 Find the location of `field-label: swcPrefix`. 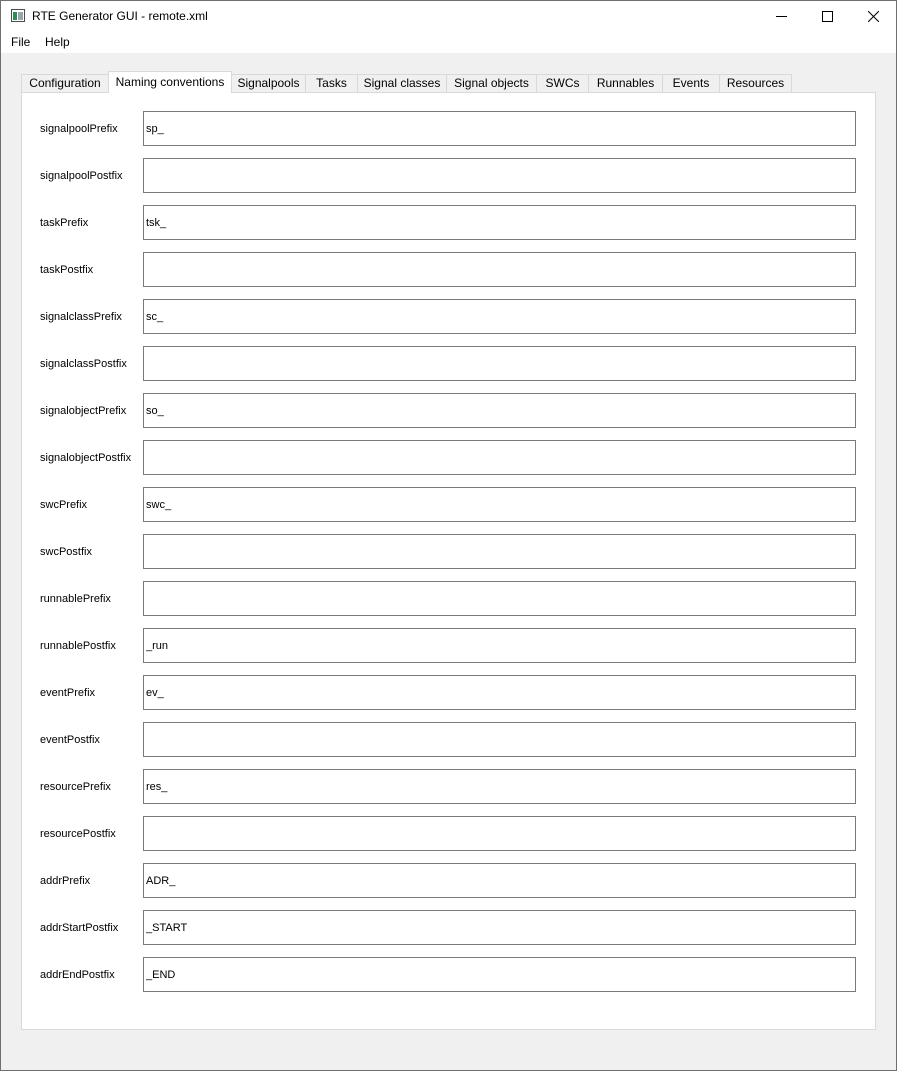

field-label: swcPrefix is located at coordinates (64, 505).